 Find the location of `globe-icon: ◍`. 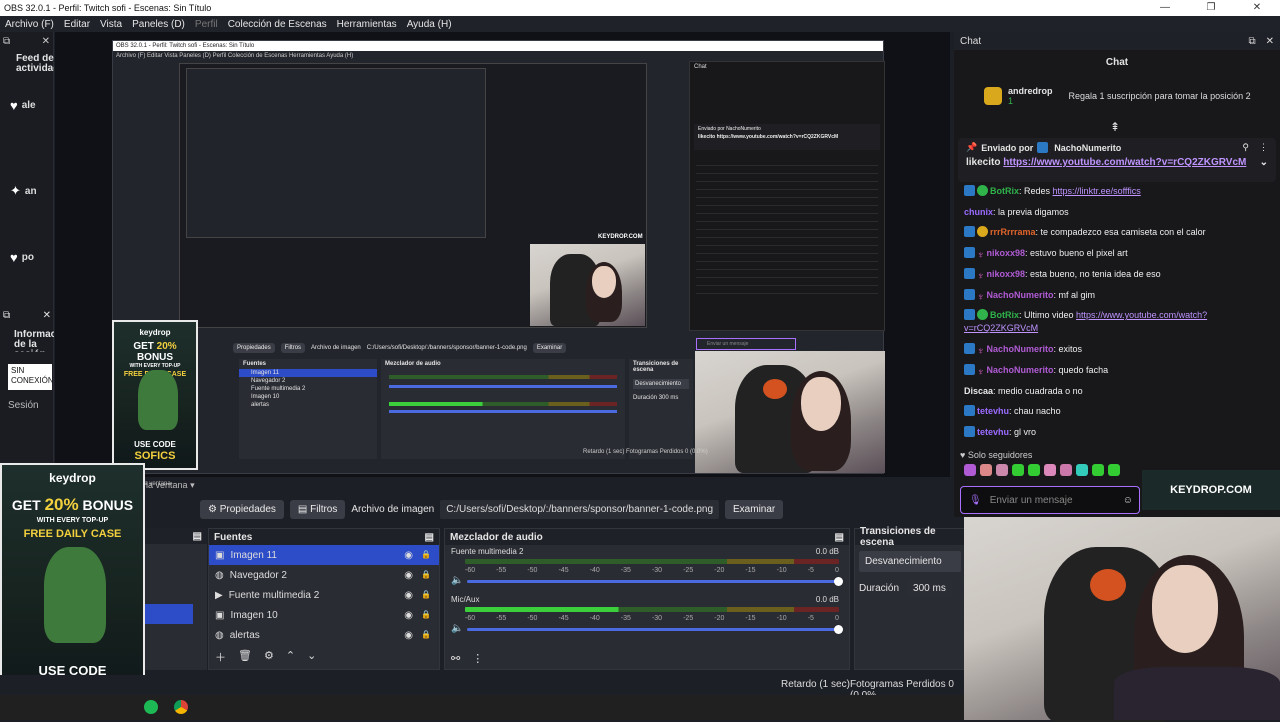

globe-icon: ◍ is located at coordinates (219, 635).